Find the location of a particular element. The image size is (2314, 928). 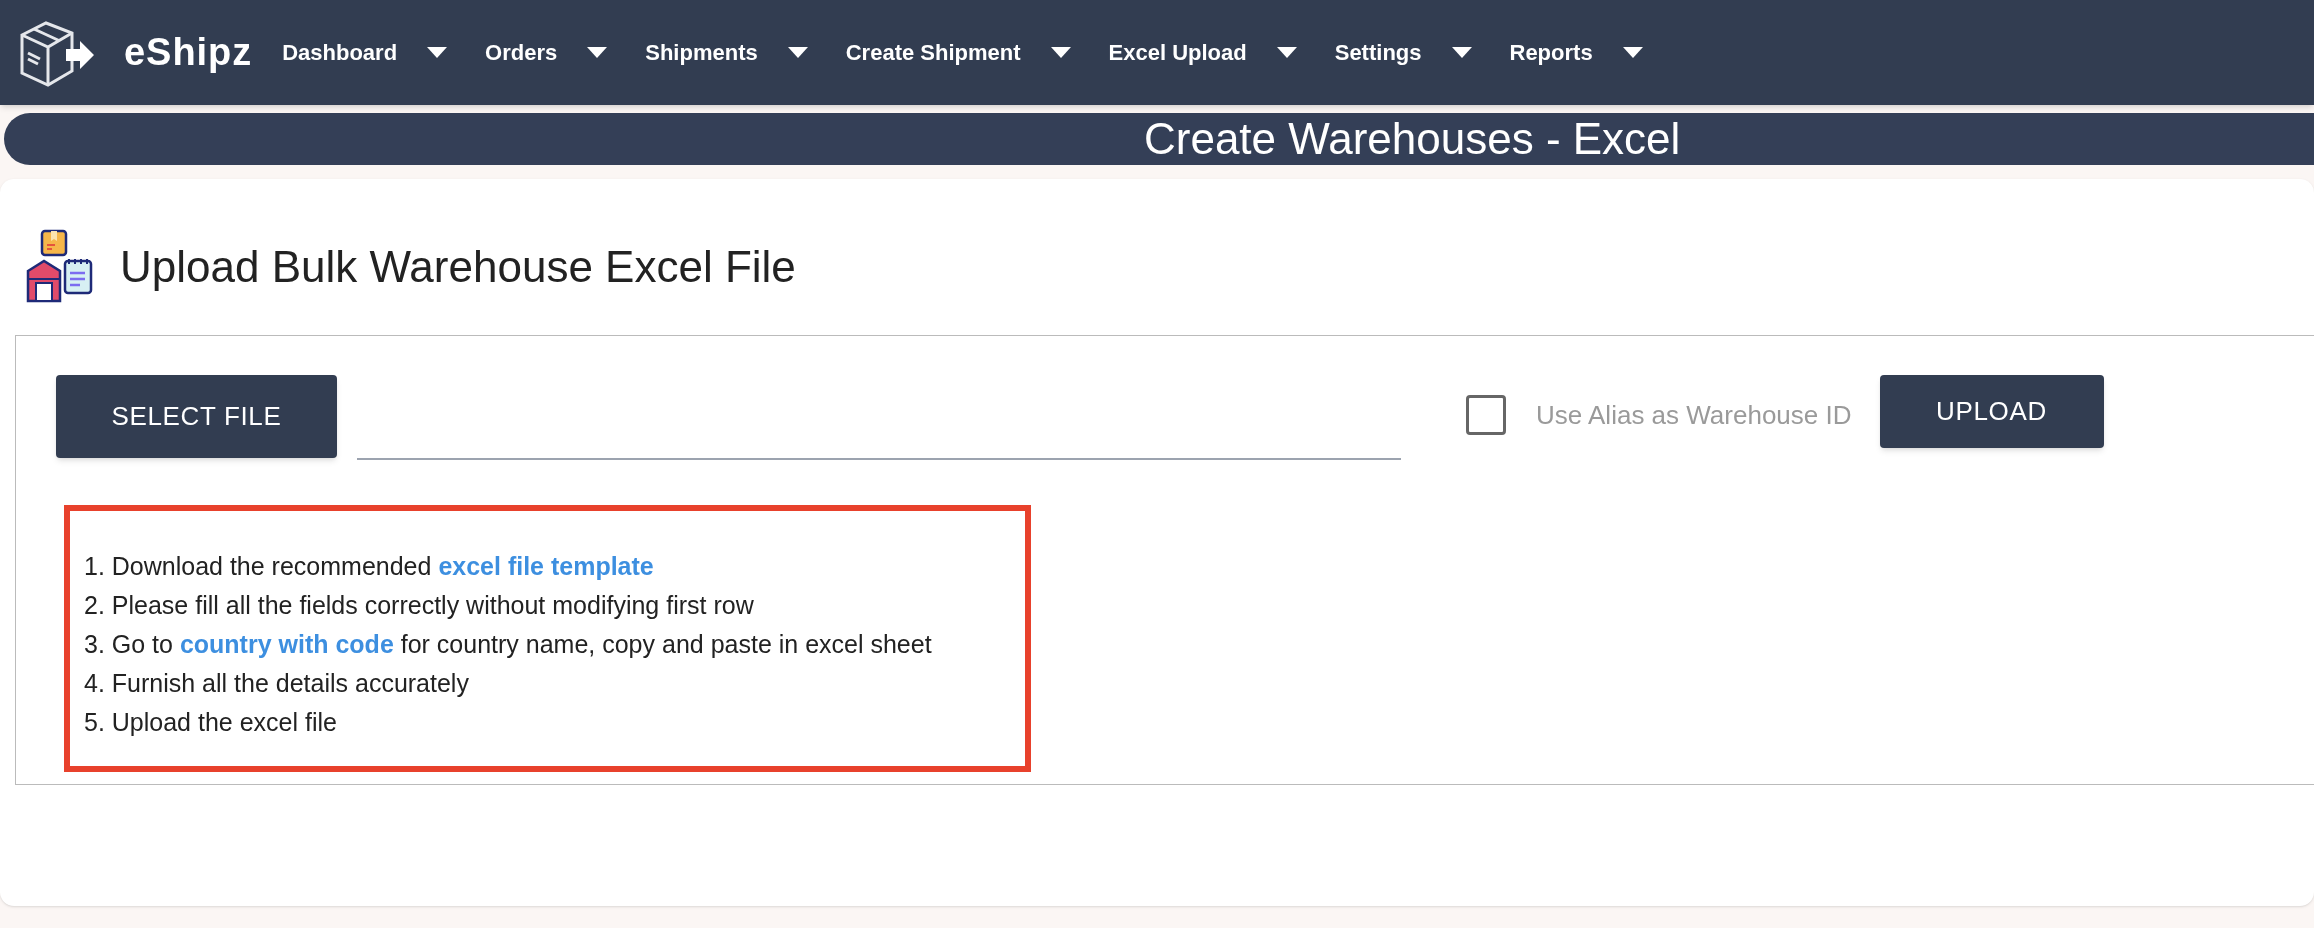

warehouse-boxes-icon is located at coordinates (60, 267).